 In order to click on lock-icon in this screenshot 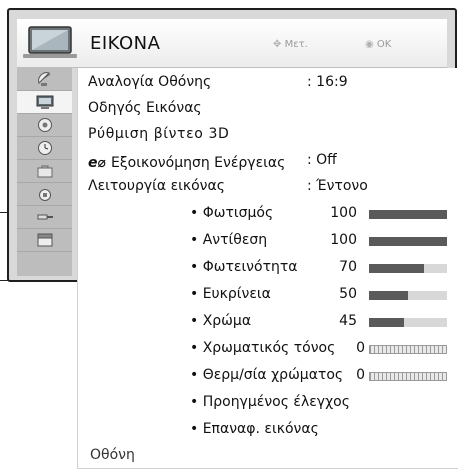, I will do `click(45, 195)`.